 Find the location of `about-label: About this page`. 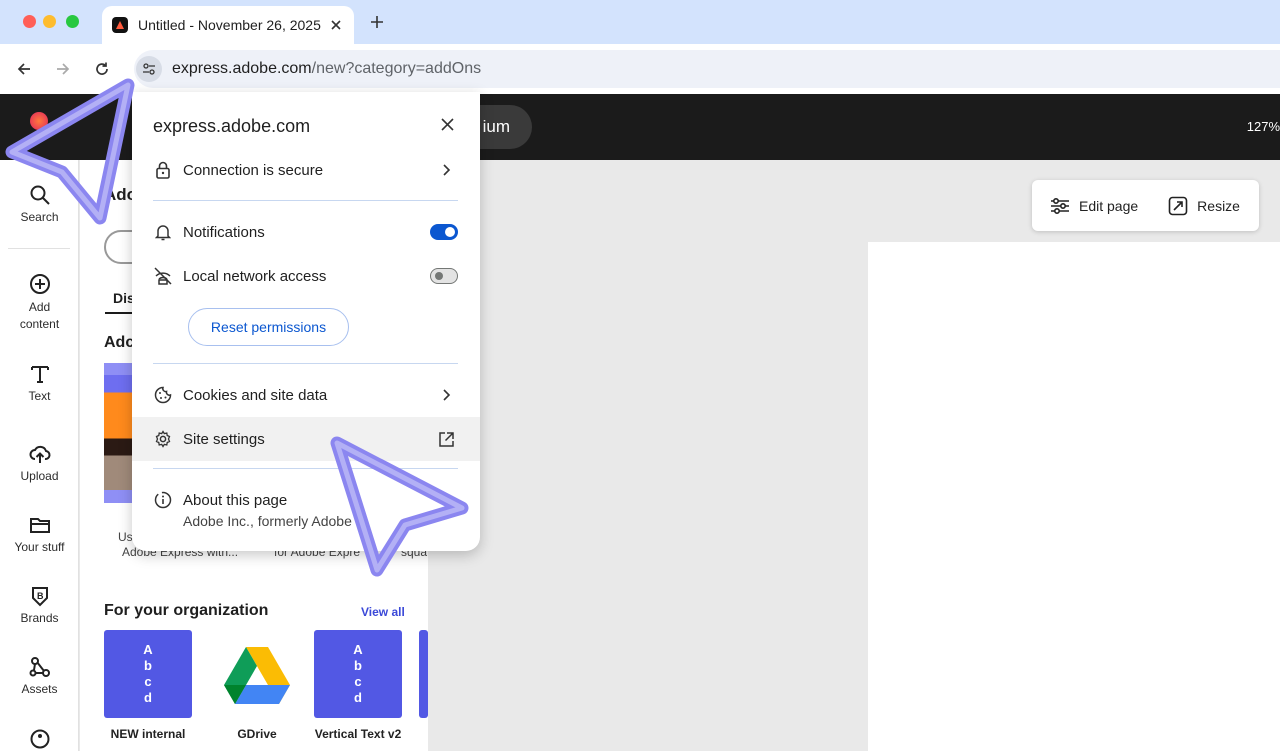

about-label: About this page is located at coordinates (235, 500).